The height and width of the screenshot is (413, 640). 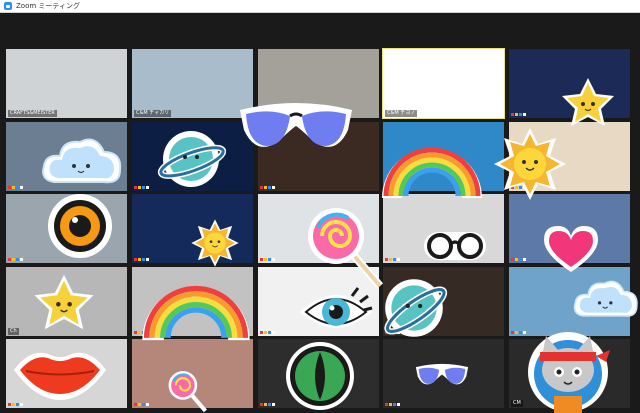 What do you see at coordinates (66, 83) in the screenshot?
I see `participant-tile: CRAFTS&MEISTER` at bounding box center [66, 83].